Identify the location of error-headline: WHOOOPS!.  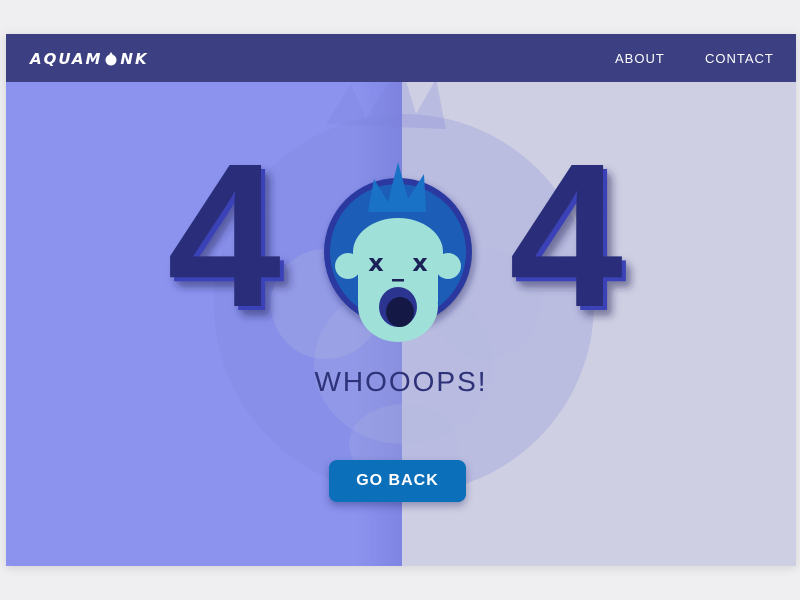
(401, 381).